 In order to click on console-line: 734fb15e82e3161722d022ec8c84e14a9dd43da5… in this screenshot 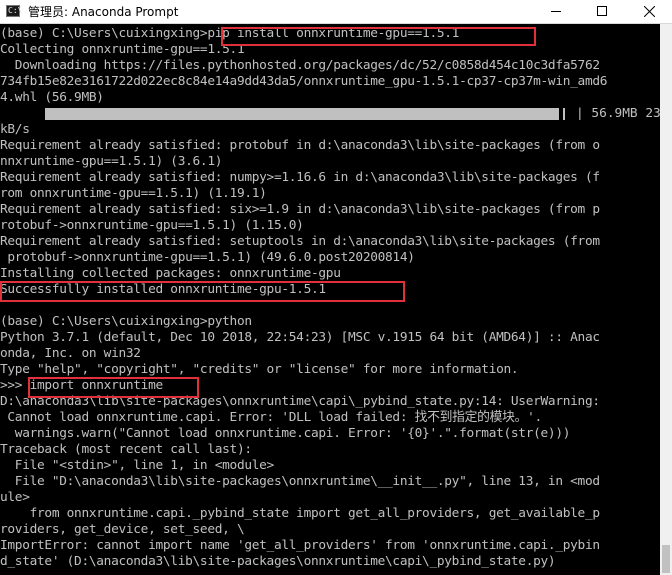, I will do `click(304, 81)`.